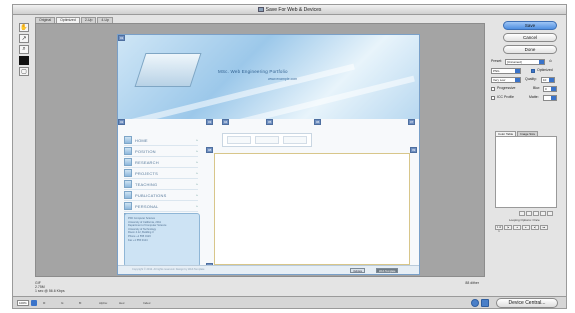 The image size is (575, 313). I want to click on quality-input: 10, so click(548, 80).